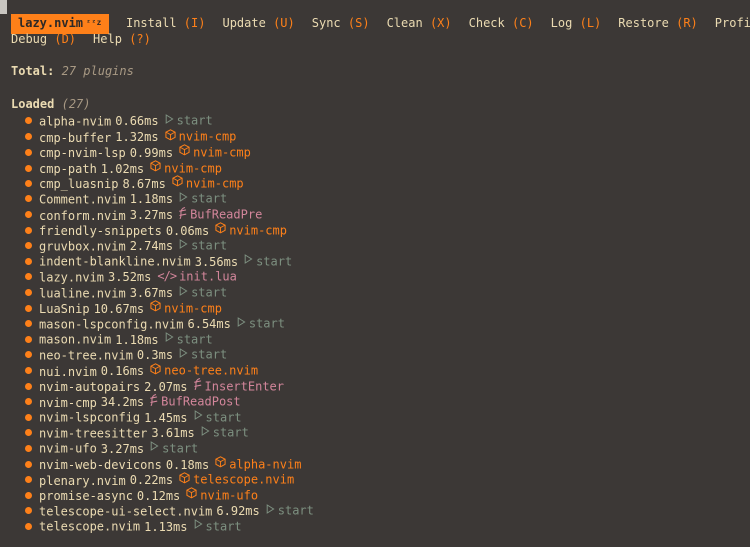 The width and height of the screenshot is (750, 547). I want to click on plugin-load-time: 0.12ms, so click(158, 496).